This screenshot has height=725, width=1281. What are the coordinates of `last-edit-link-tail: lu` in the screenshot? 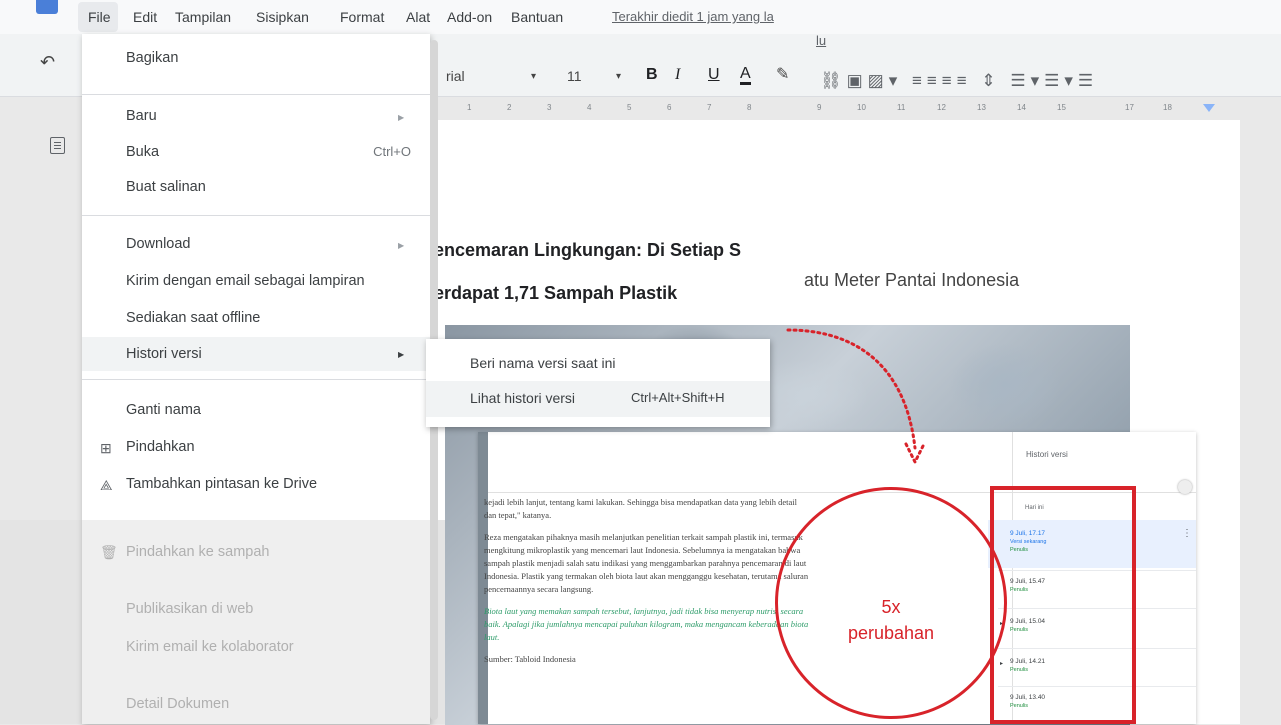 It's located at (821, 40).